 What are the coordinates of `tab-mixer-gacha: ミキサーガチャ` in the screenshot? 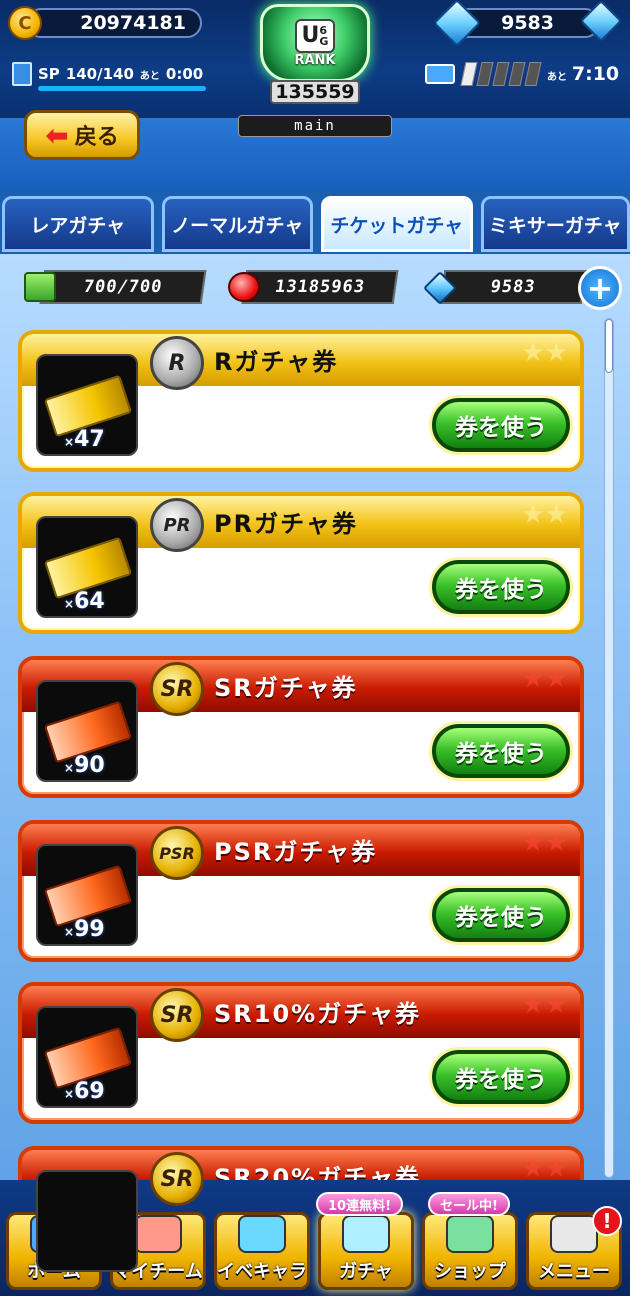 It's located at (555, 224).